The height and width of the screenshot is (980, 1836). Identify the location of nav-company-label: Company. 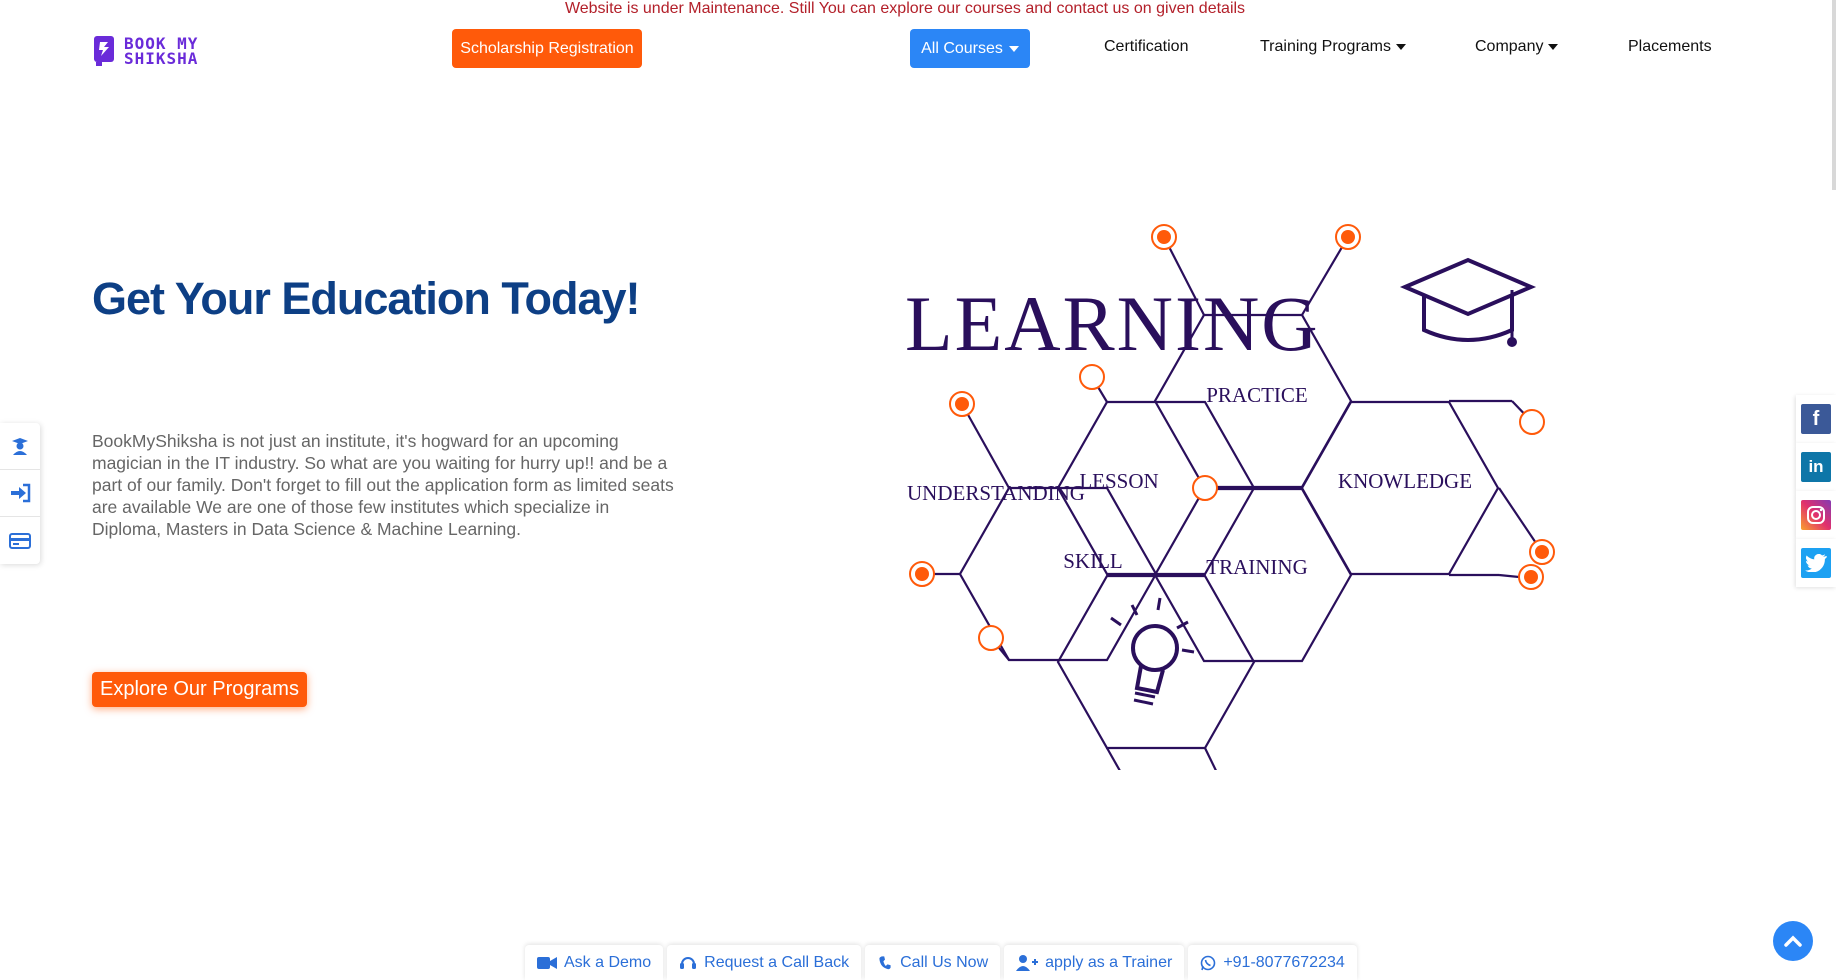
(1509, 46).